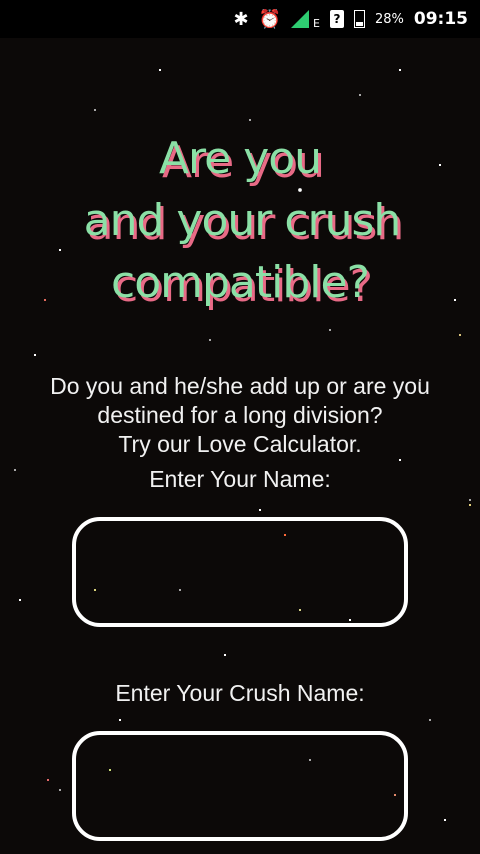 The image size is (480, 854). I want to click on signal-icon, so click(300, 19).